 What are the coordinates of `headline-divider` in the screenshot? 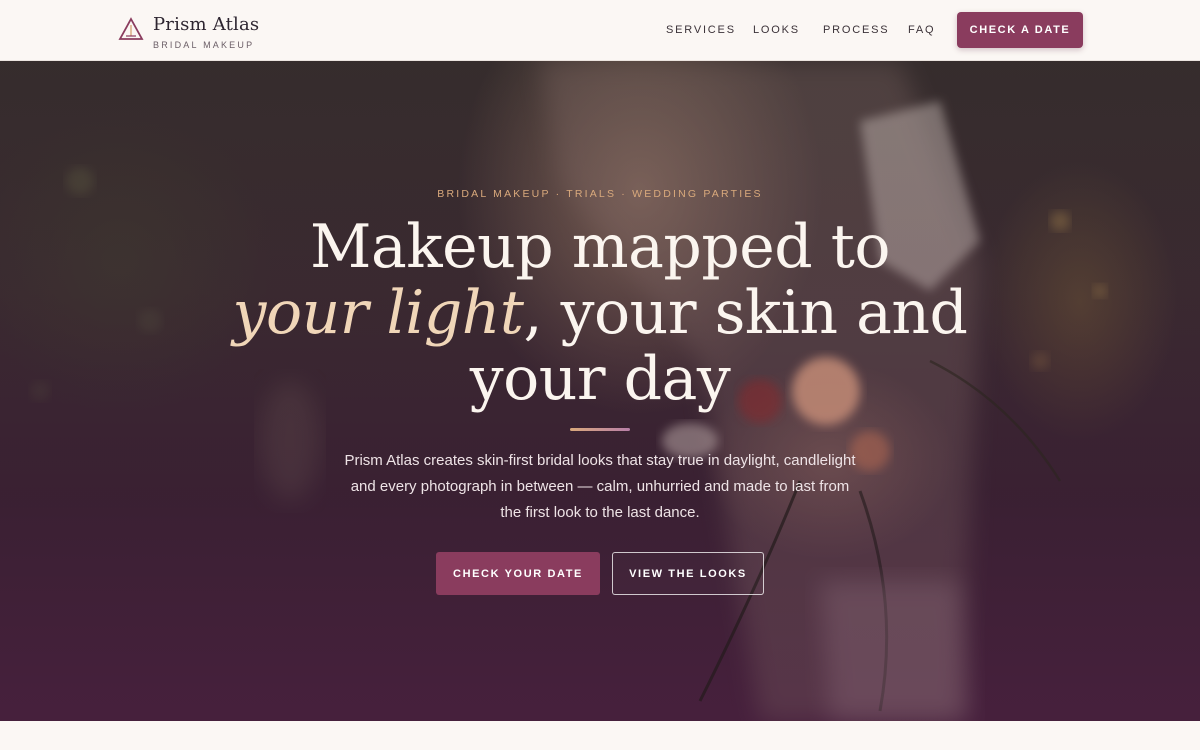 It's located at (600, 429).